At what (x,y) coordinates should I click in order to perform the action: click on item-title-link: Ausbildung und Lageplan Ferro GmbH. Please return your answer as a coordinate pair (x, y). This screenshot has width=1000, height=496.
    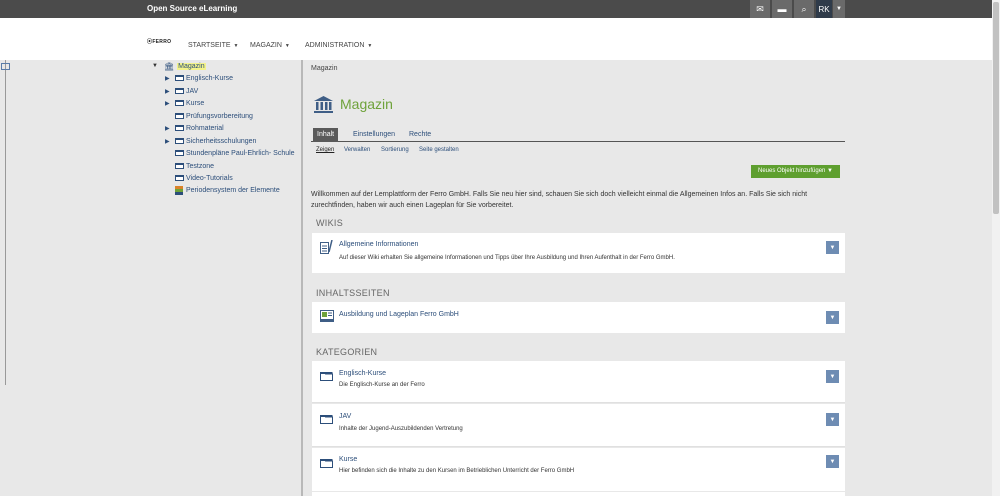
    Looking at the image, I should click on (399, 314).